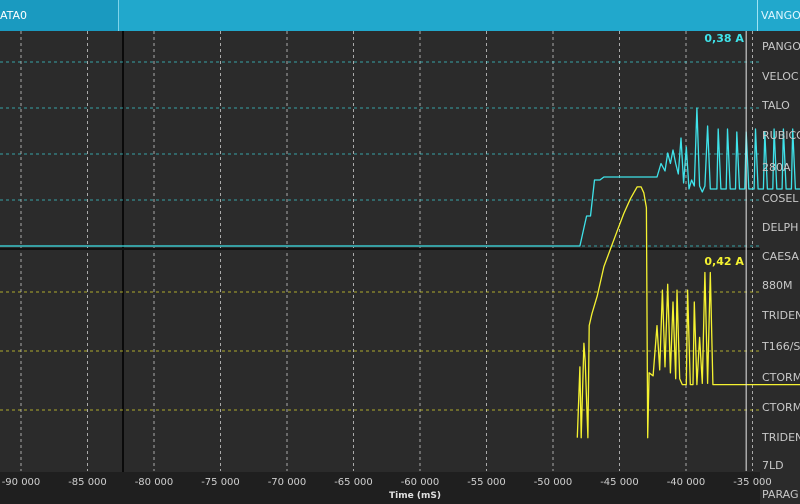 This screenshot has height=504, width=800. Describe the element at coordinates (87, 482) in the screenshot. I see `x-tick-label: -85 000` at that location.